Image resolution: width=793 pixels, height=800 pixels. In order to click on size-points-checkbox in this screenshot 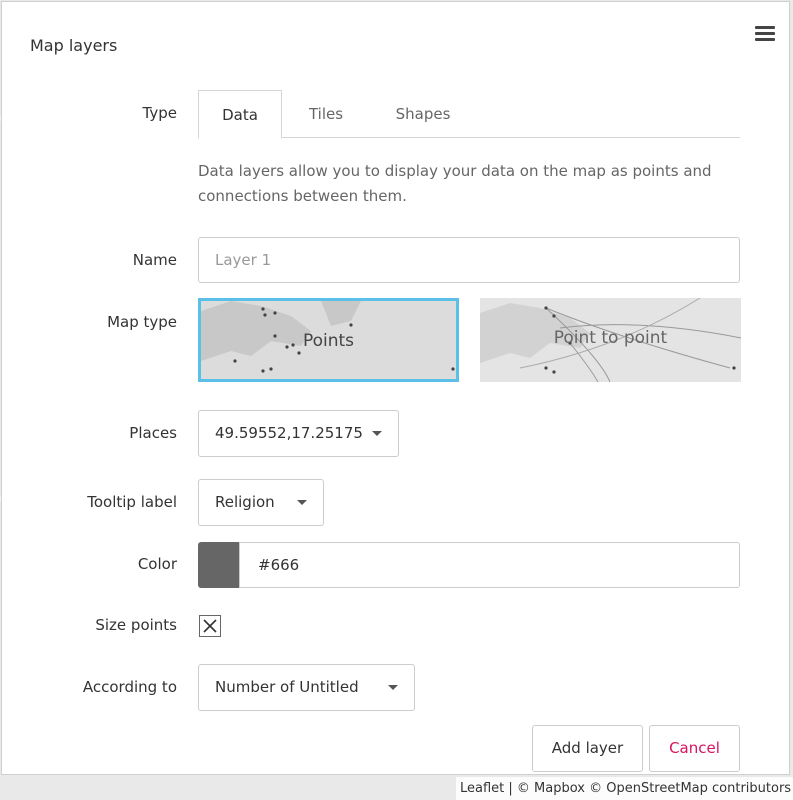, I will do `click(210, 626)`.